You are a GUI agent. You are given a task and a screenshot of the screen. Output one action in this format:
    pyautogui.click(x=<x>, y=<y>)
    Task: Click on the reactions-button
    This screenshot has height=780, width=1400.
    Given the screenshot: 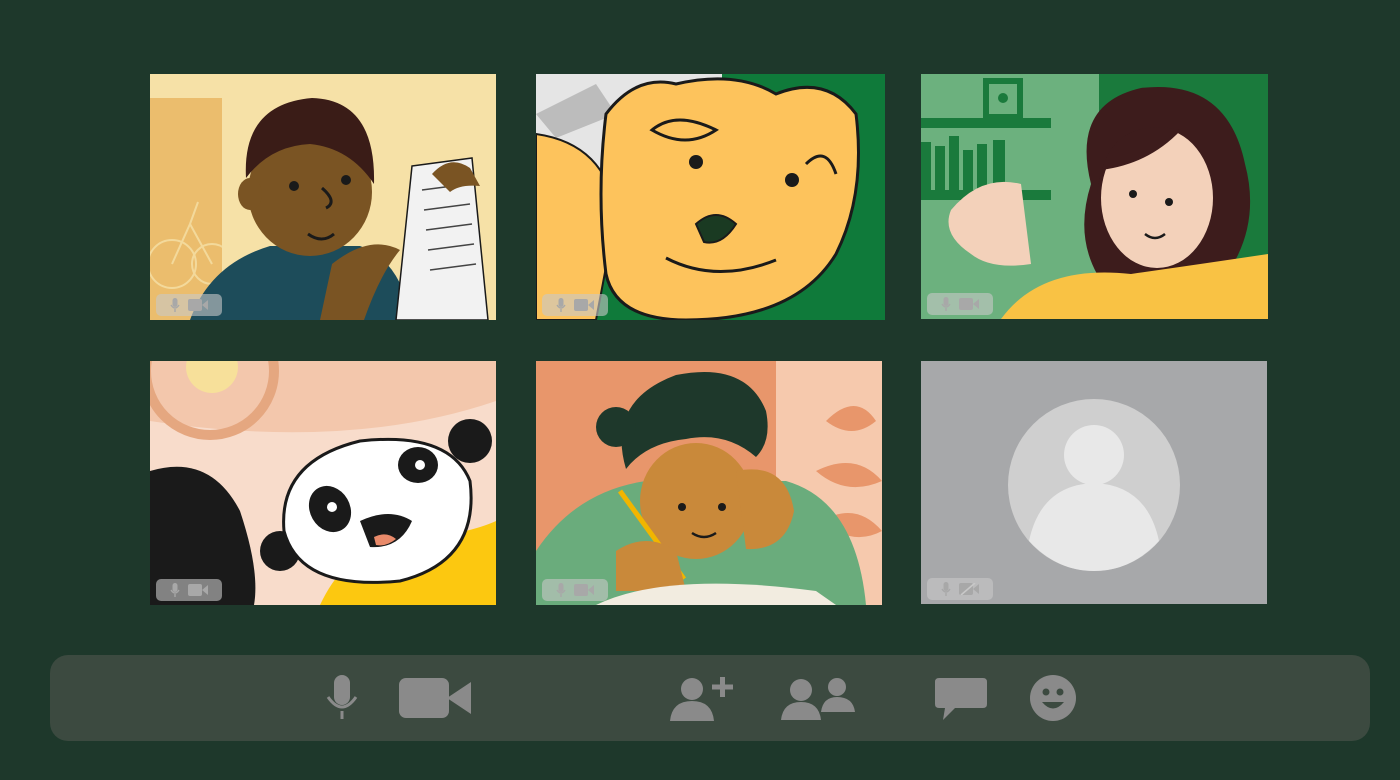 What is the action you would take?
    pyautogui.click(x=1053, y=698)
    